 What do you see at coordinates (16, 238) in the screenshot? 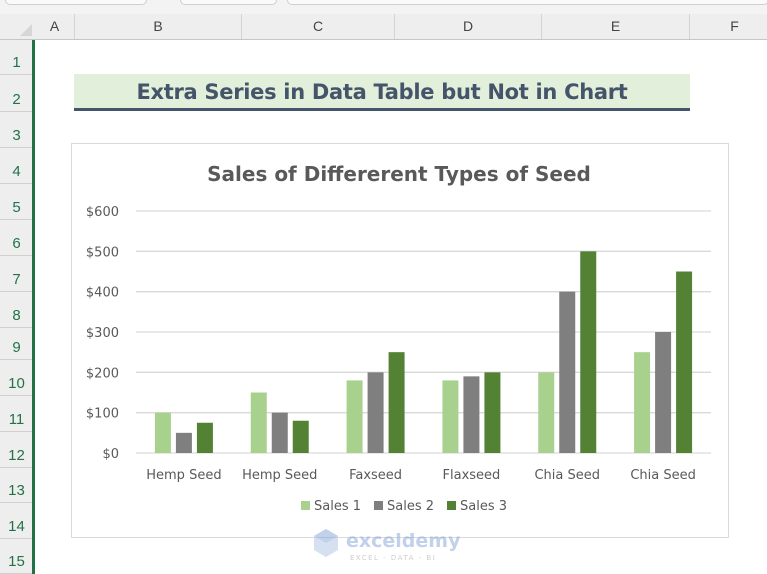
I see `row-header-6: 6` at bounding box center [16, 238].